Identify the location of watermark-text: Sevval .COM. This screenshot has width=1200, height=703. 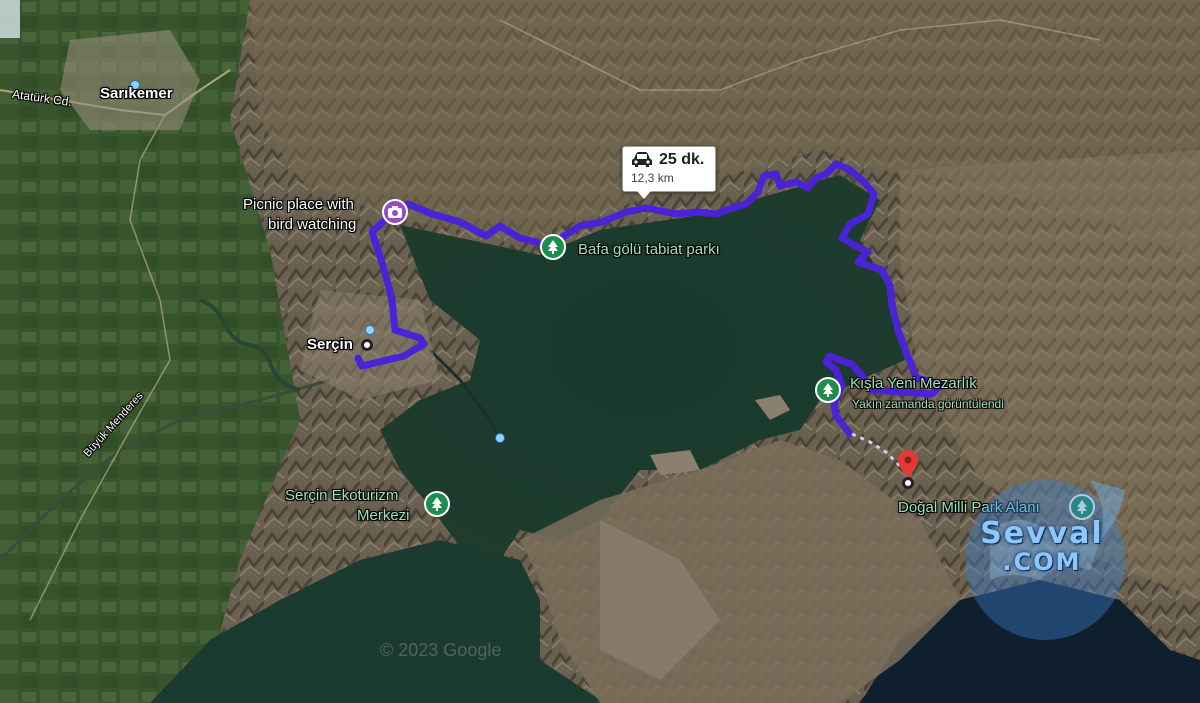
(1042, 546).